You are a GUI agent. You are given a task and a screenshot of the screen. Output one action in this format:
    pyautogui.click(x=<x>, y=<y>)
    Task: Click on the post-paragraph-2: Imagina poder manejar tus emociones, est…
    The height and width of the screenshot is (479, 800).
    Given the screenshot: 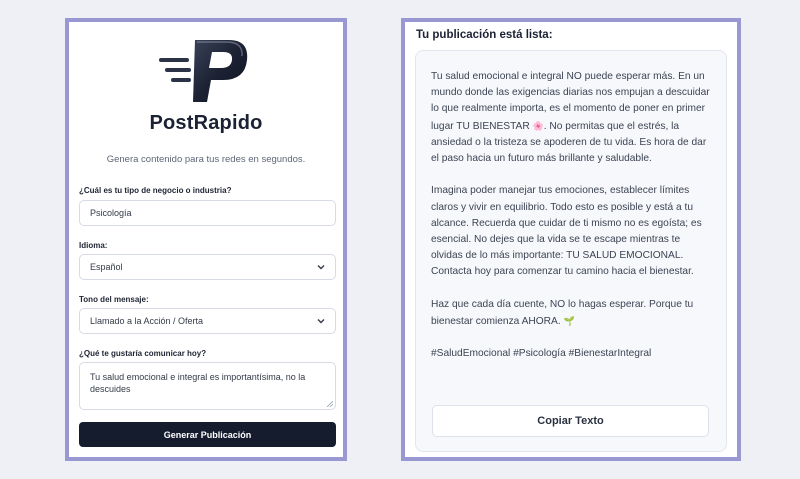 What is the action you would take?
    pyautogui.click(x=566, y=231)
    